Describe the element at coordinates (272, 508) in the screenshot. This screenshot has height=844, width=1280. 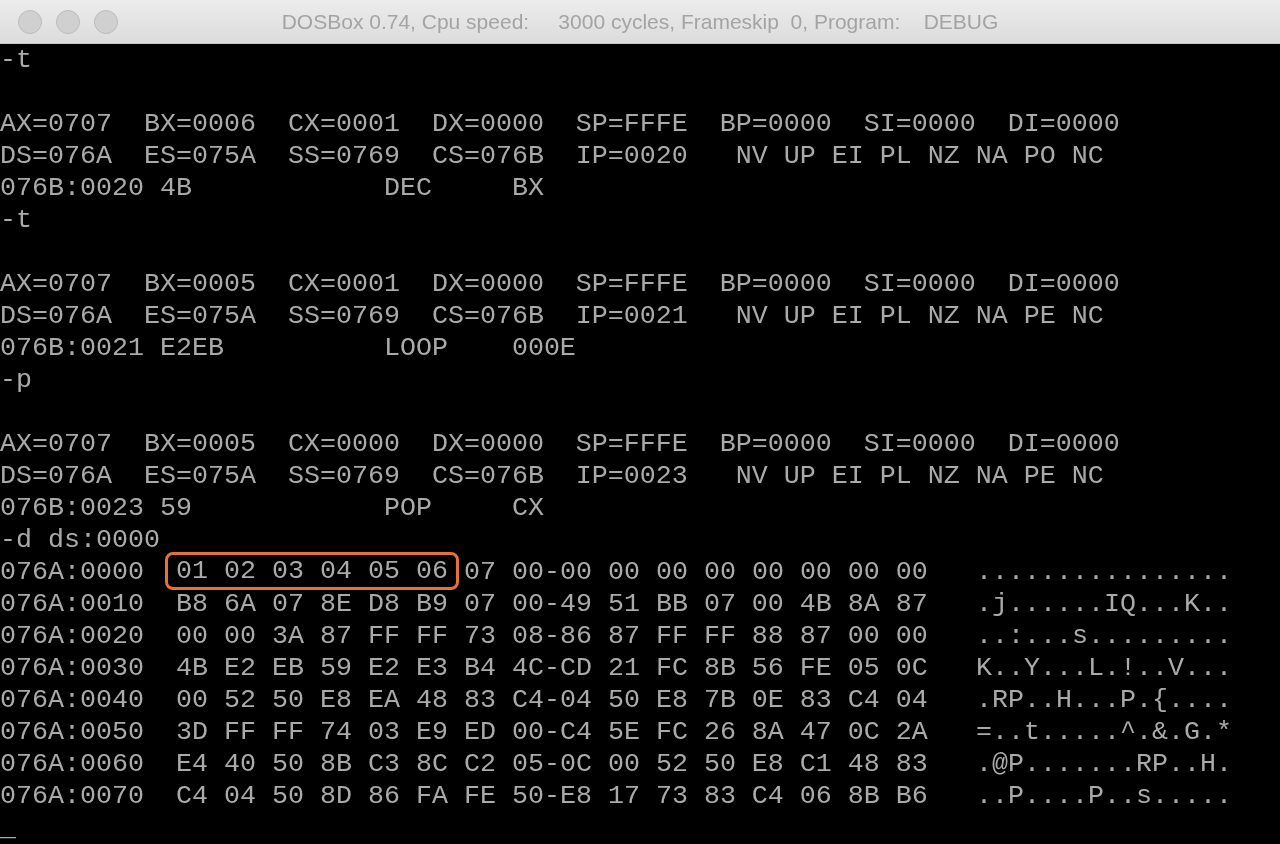
I see `console-line: 076B:0023 59 POP CX` at that location.